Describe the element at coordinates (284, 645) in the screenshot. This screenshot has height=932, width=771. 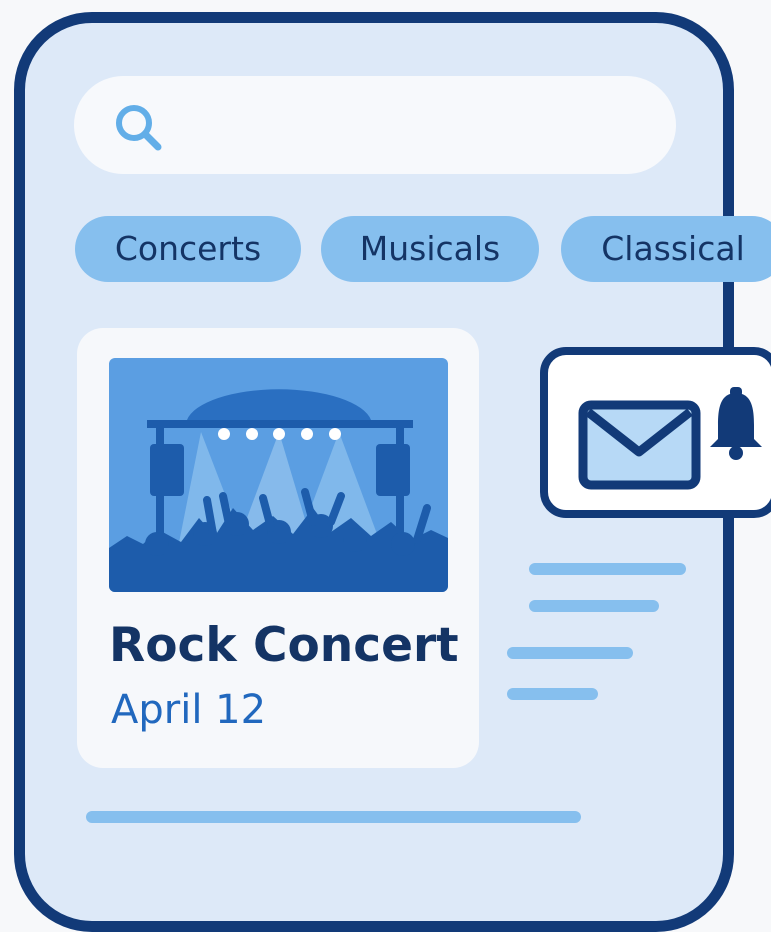
I see `event-title: Rock Concert` at that location.